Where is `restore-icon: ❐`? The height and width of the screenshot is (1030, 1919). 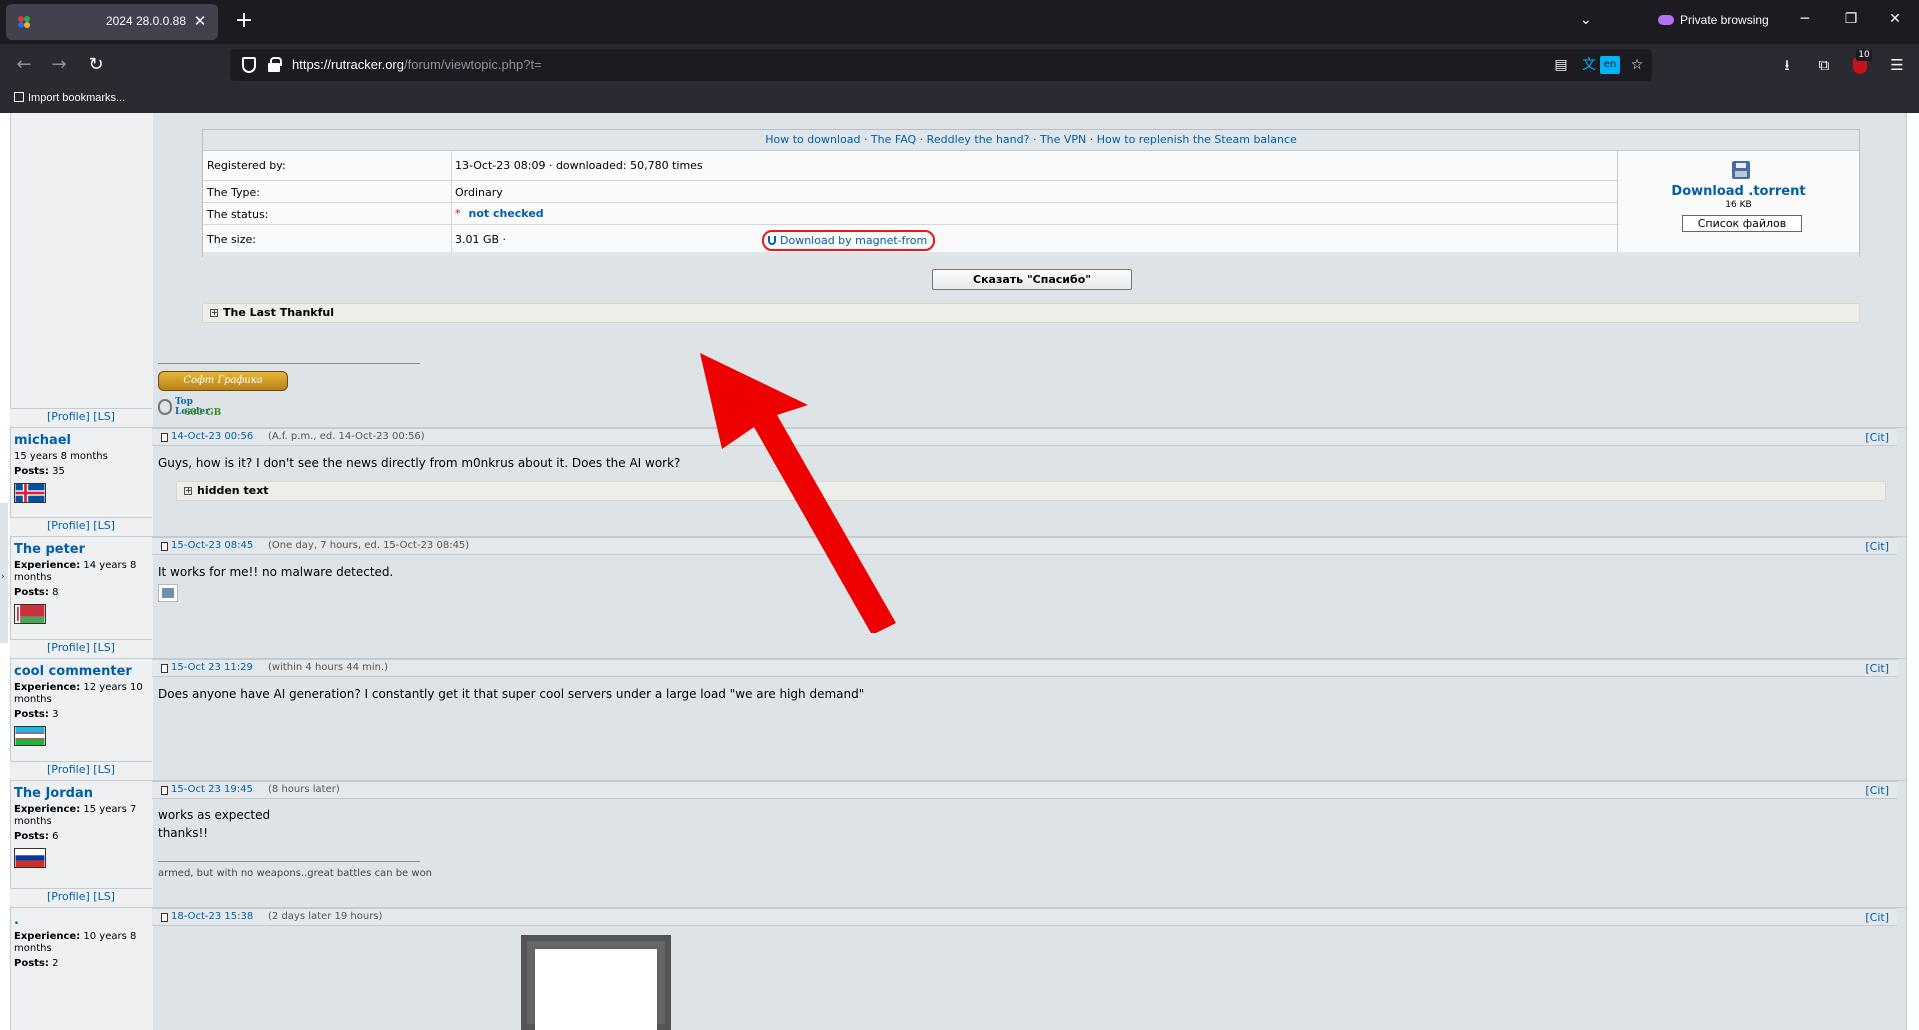 restore-icon: ❐ is located at coordinates (1851, 19).